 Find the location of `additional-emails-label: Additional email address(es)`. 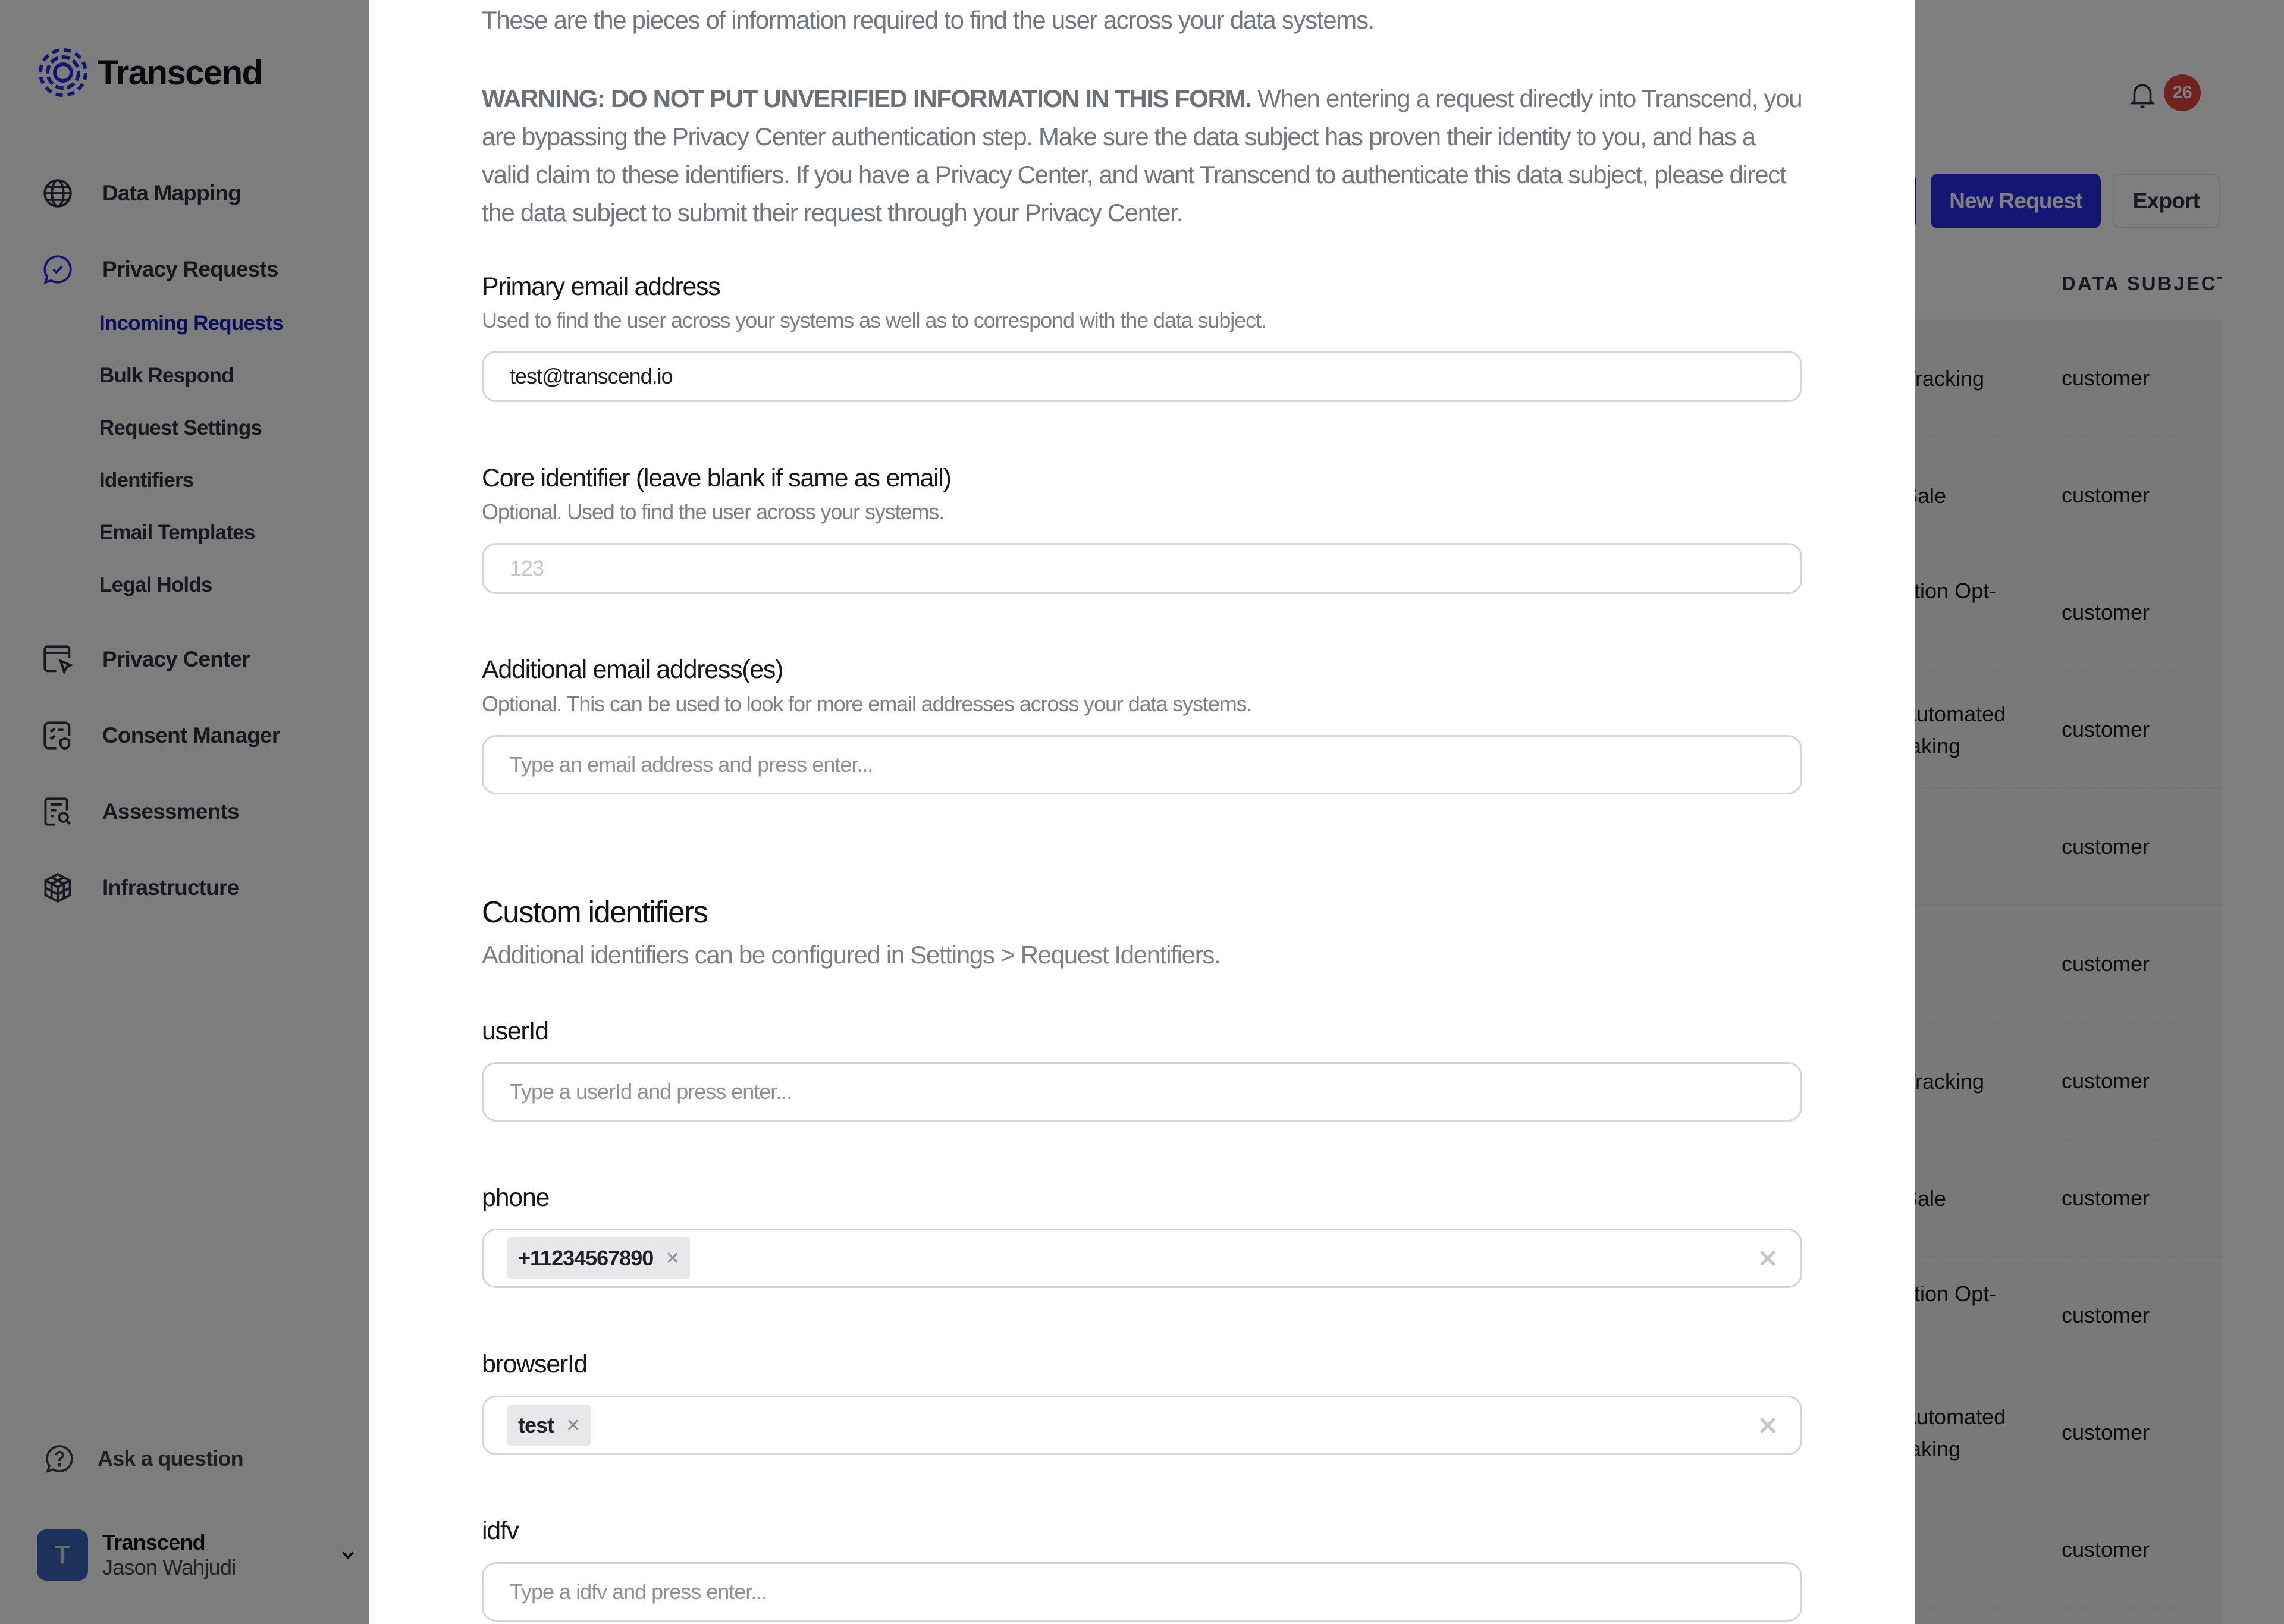

additional-emails-label: Additional email address(es) is located at coordinates (632, 669).